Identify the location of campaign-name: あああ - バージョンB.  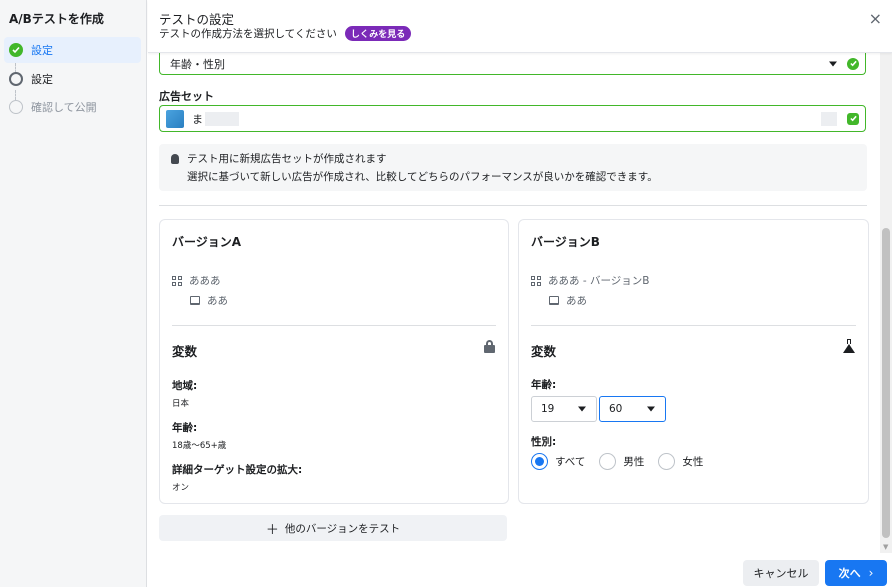
(599, 281).